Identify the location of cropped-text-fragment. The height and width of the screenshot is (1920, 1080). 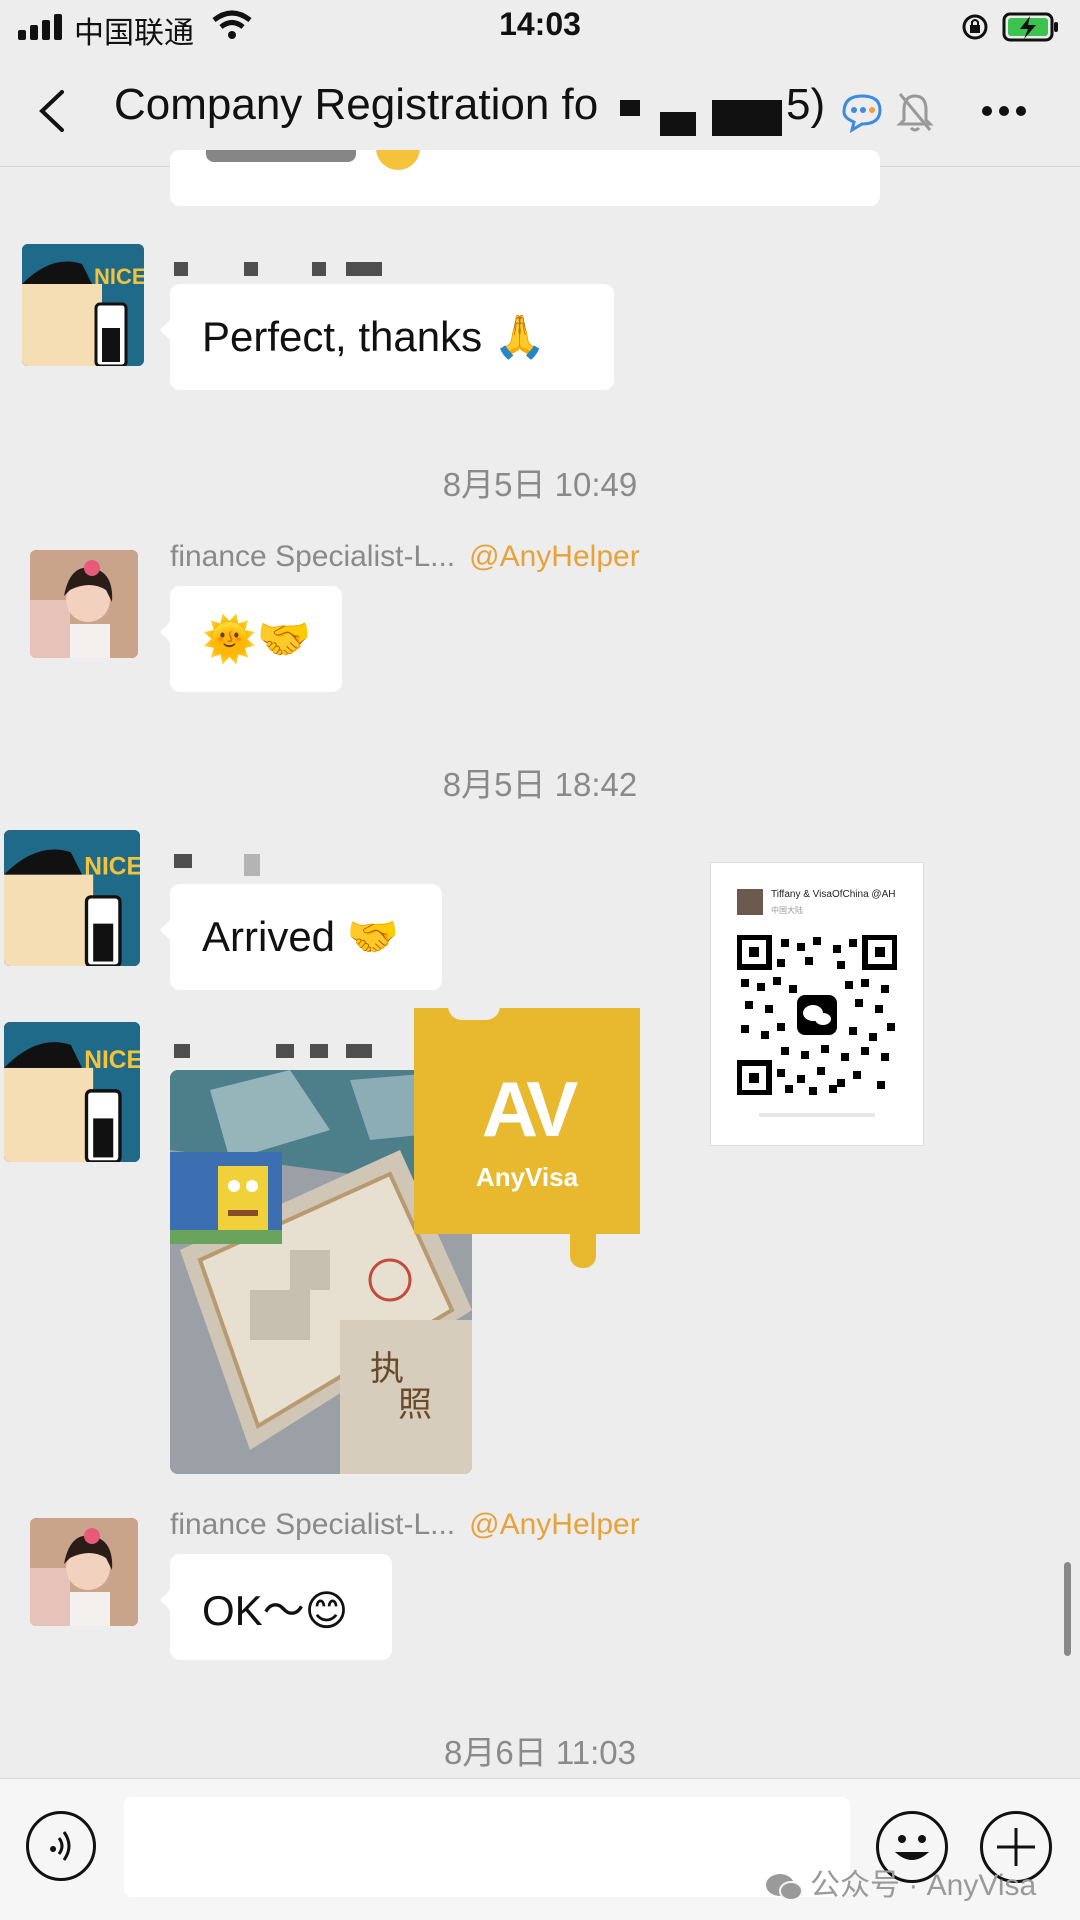
(281, 156).